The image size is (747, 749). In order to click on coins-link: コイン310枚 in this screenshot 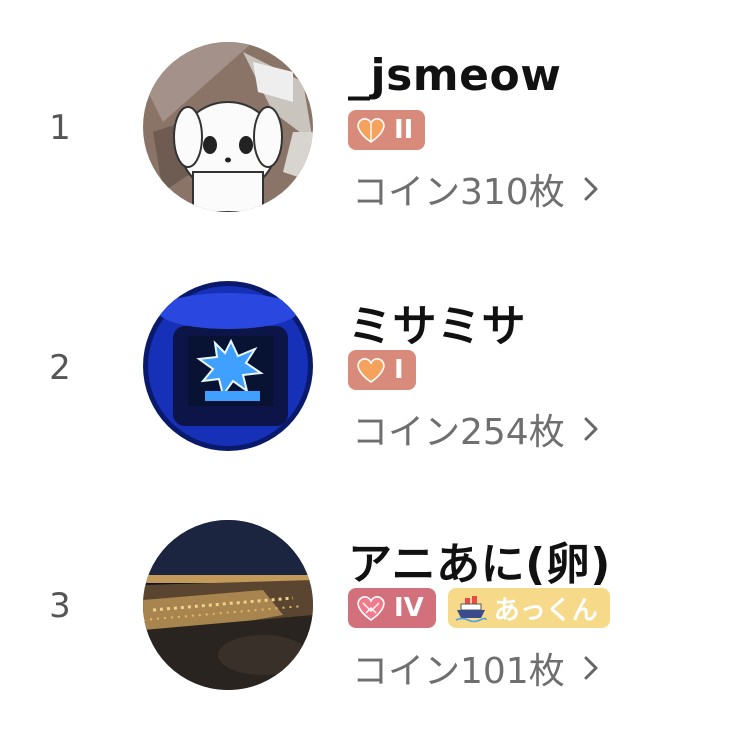, I will do `click(475, 189)`.